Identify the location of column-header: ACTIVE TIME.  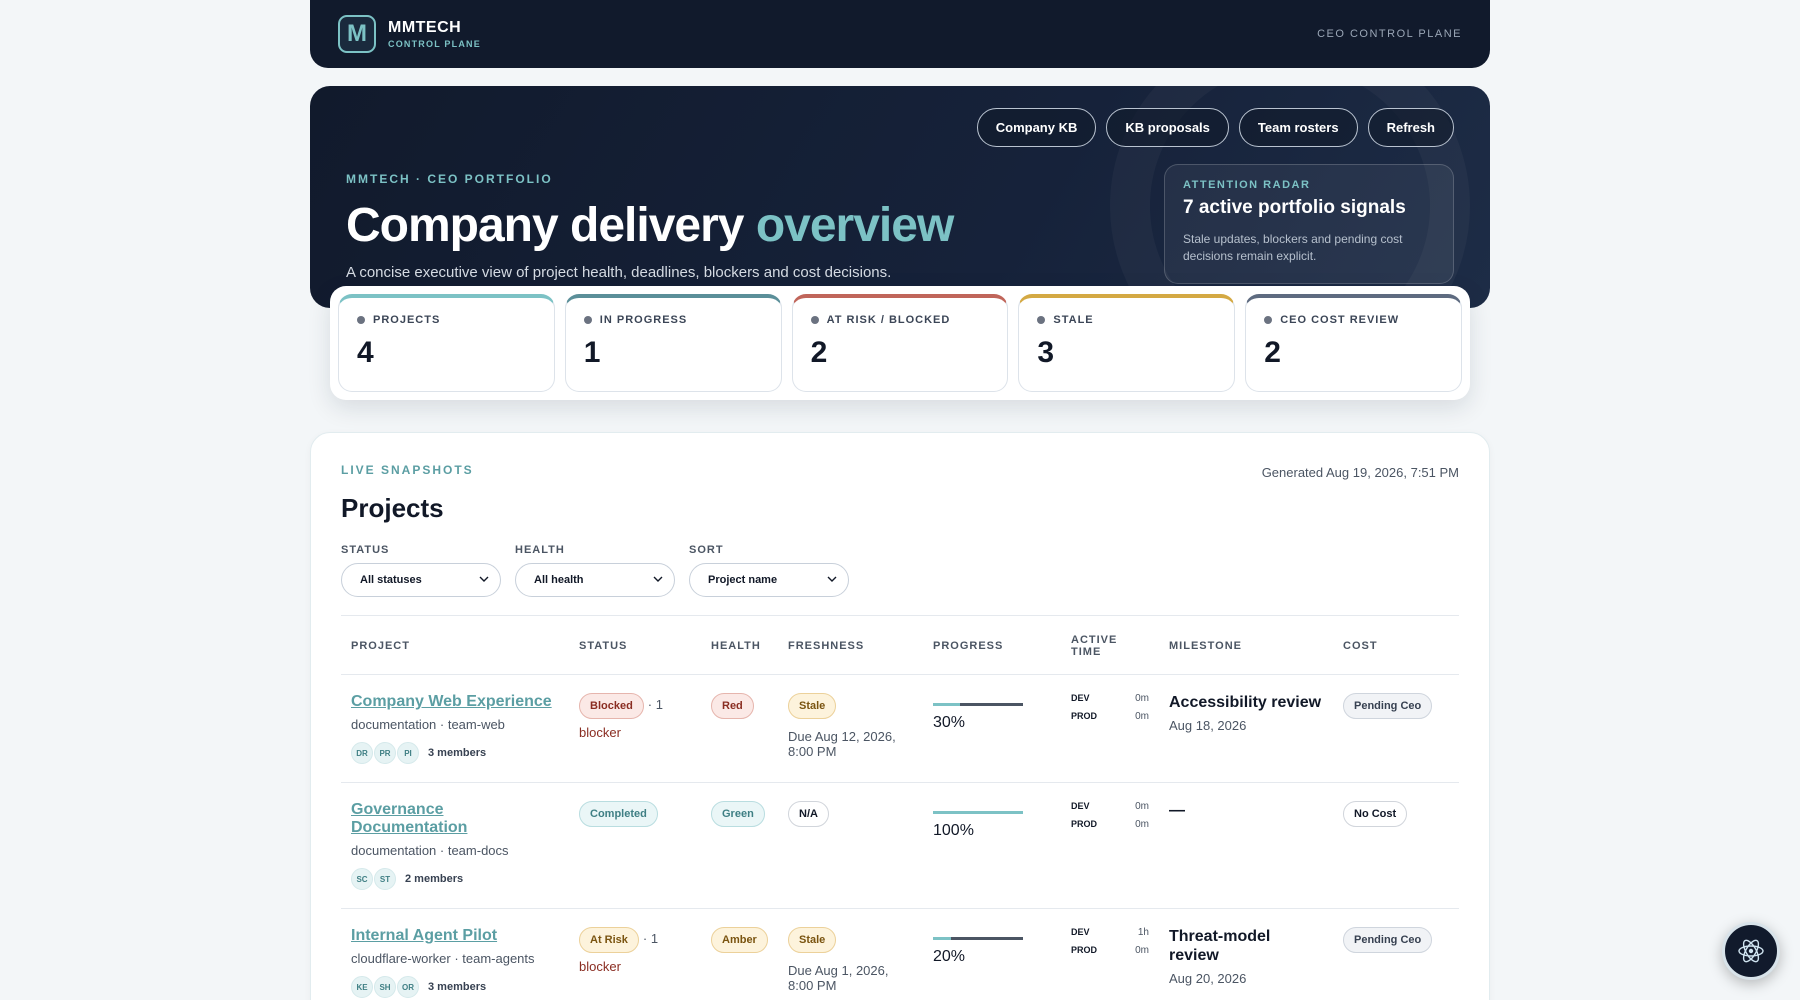
(1110, 645).